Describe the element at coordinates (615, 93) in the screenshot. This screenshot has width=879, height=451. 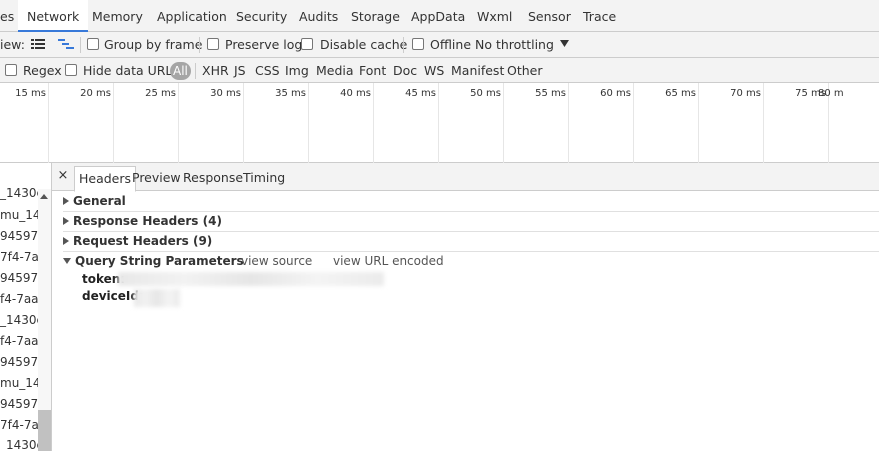
I see `timeline-tick-label: 60 ms` at that location.